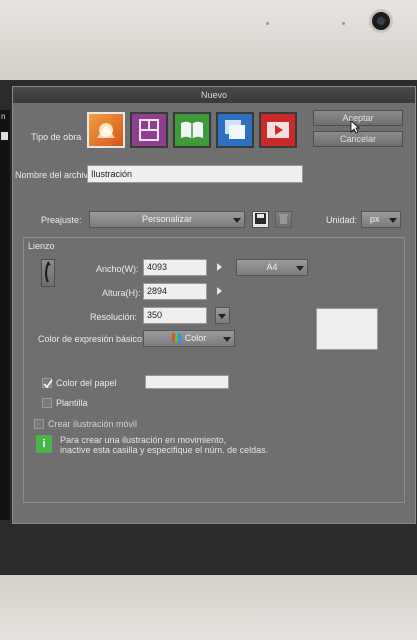 This screenshot has width=417, height=640. I want to click on file-name-label: Nombre del archivo:, so click(55, 175).